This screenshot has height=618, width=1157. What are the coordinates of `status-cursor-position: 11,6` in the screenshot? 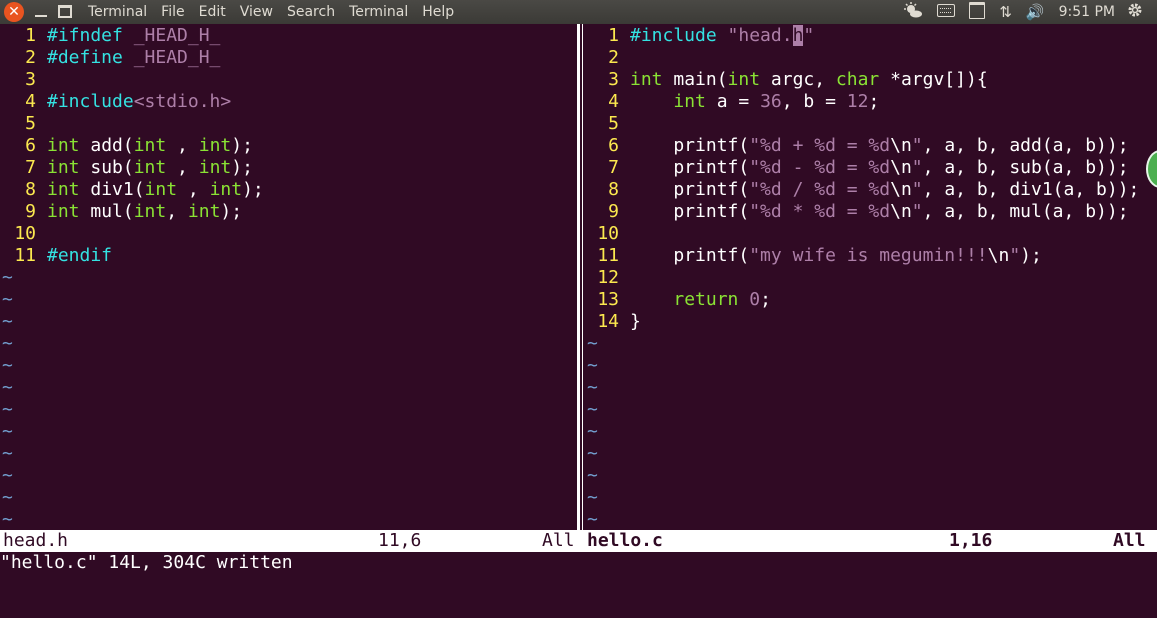 It's located at (400, 540).